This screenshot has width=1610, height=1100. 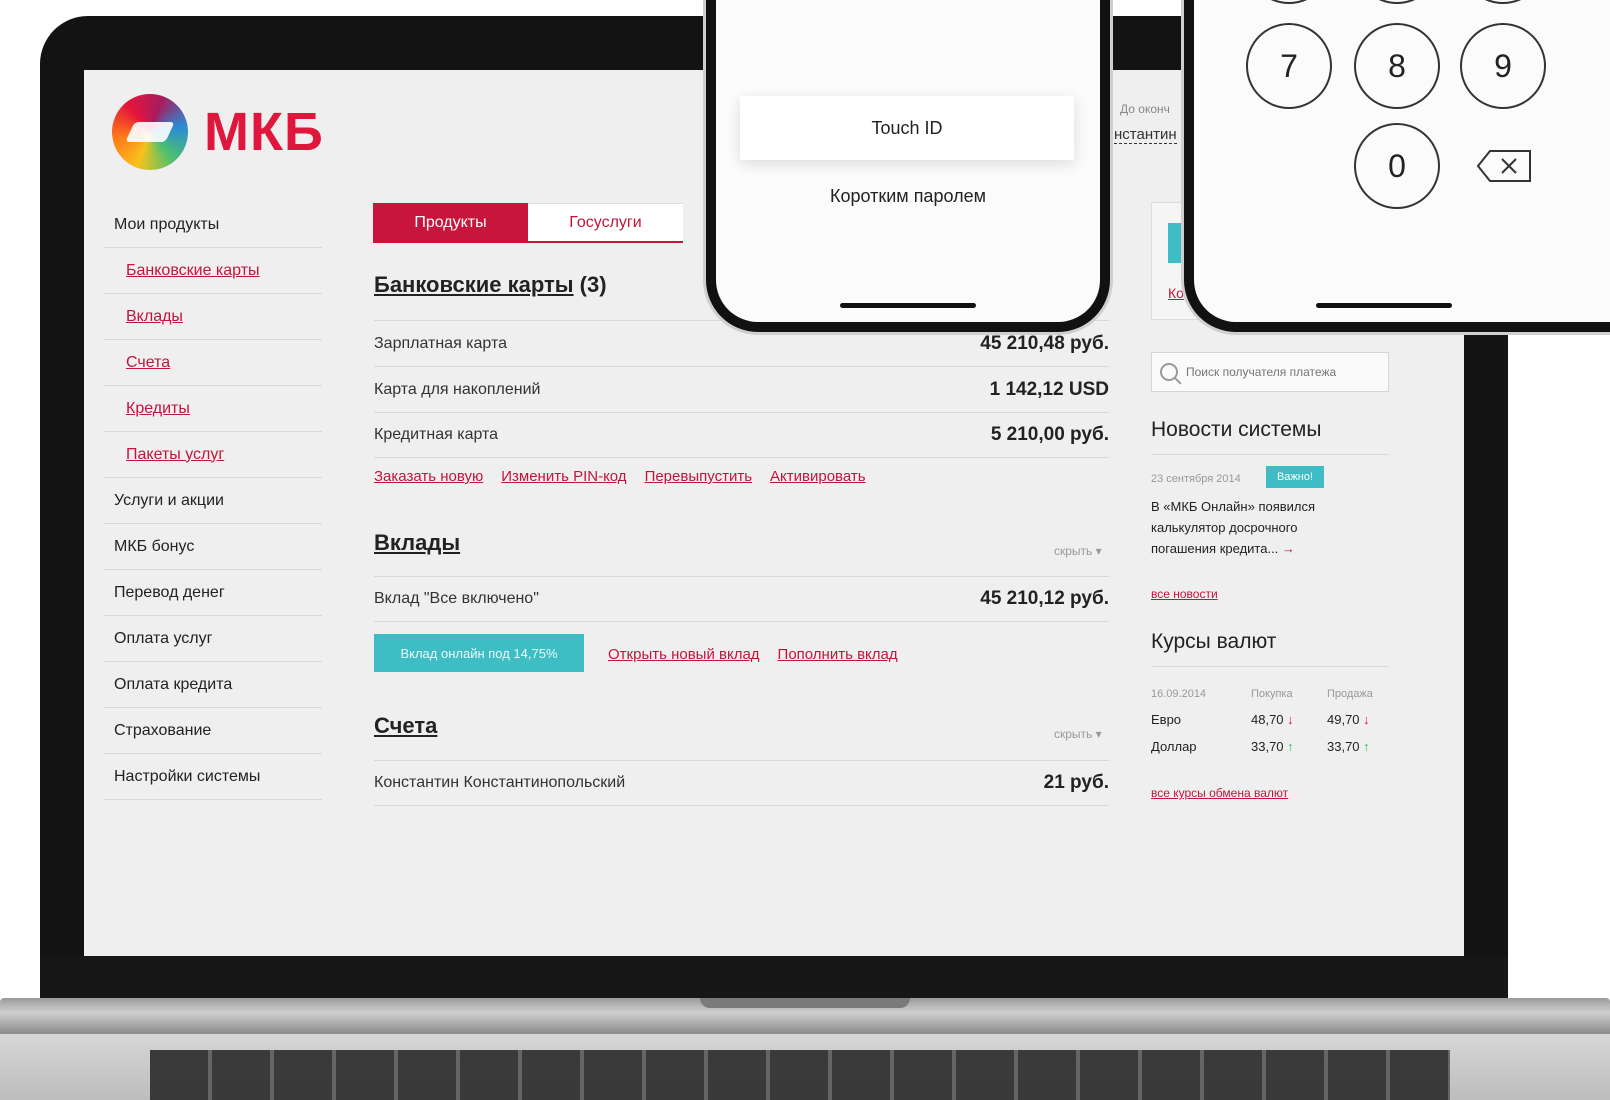 What do you see at coordinates (1504, 166) in the screenshot?
I see `backspace-icon` at bounding box center [1504, 166].